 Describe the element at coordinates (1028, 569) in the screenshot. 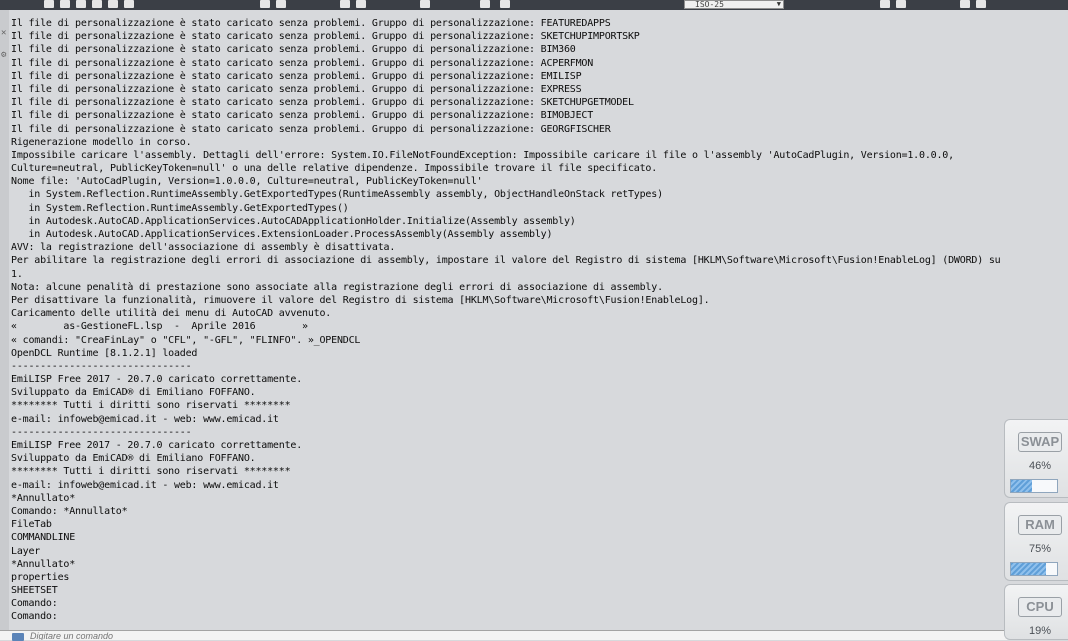

I see `ram-bar-fill` at that location.